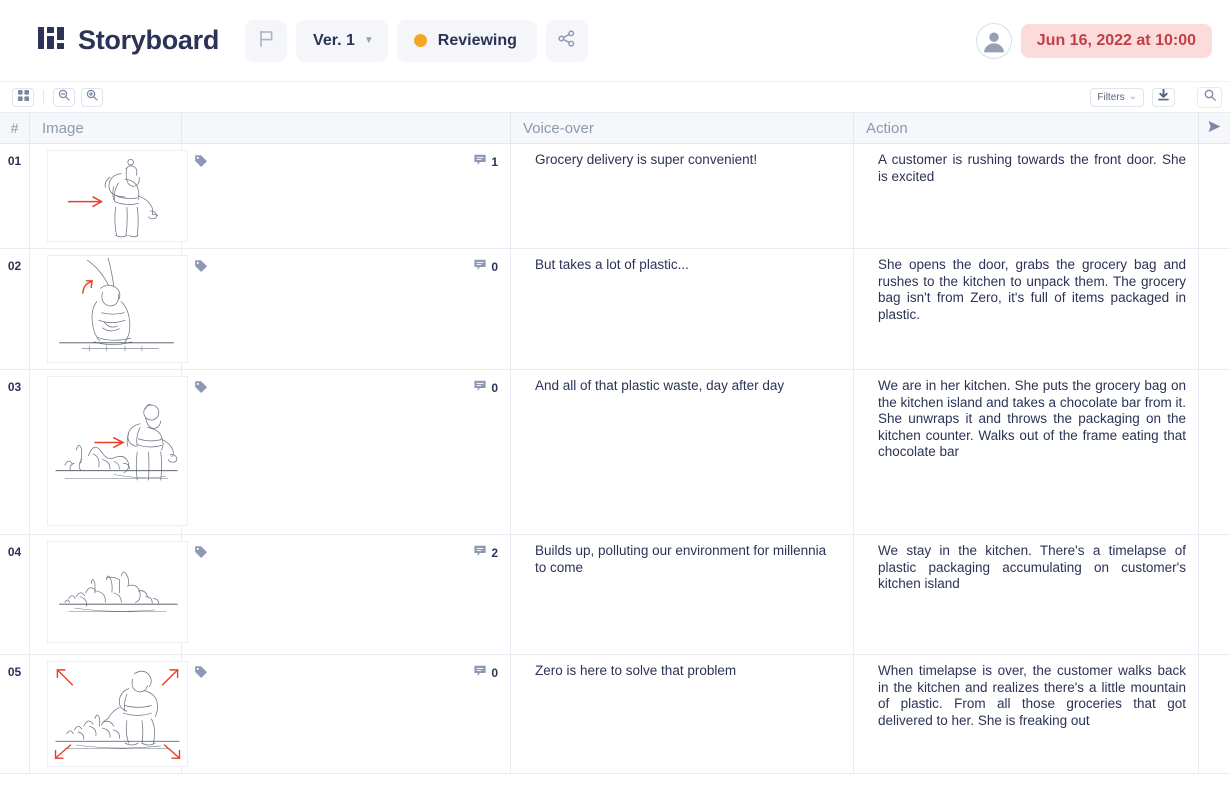  I want to click on comment-count-group: 1, so click(486, 161).